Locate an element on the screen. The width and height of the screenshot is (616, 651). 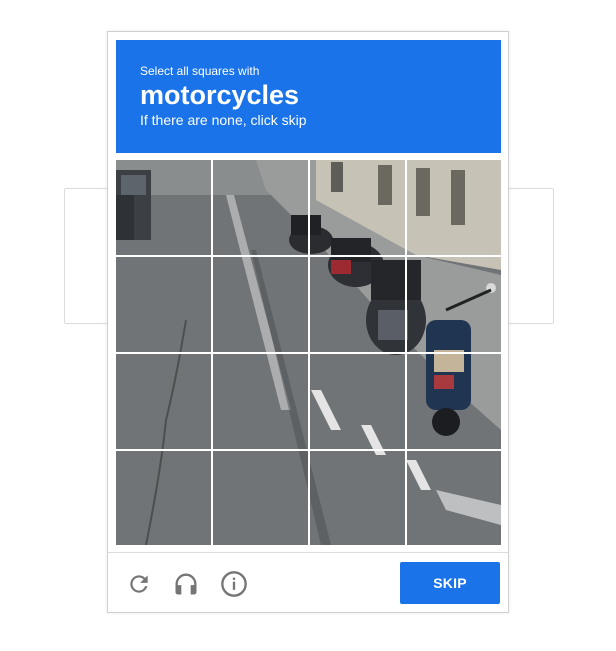
info-button is located at coordinates (234, 584).